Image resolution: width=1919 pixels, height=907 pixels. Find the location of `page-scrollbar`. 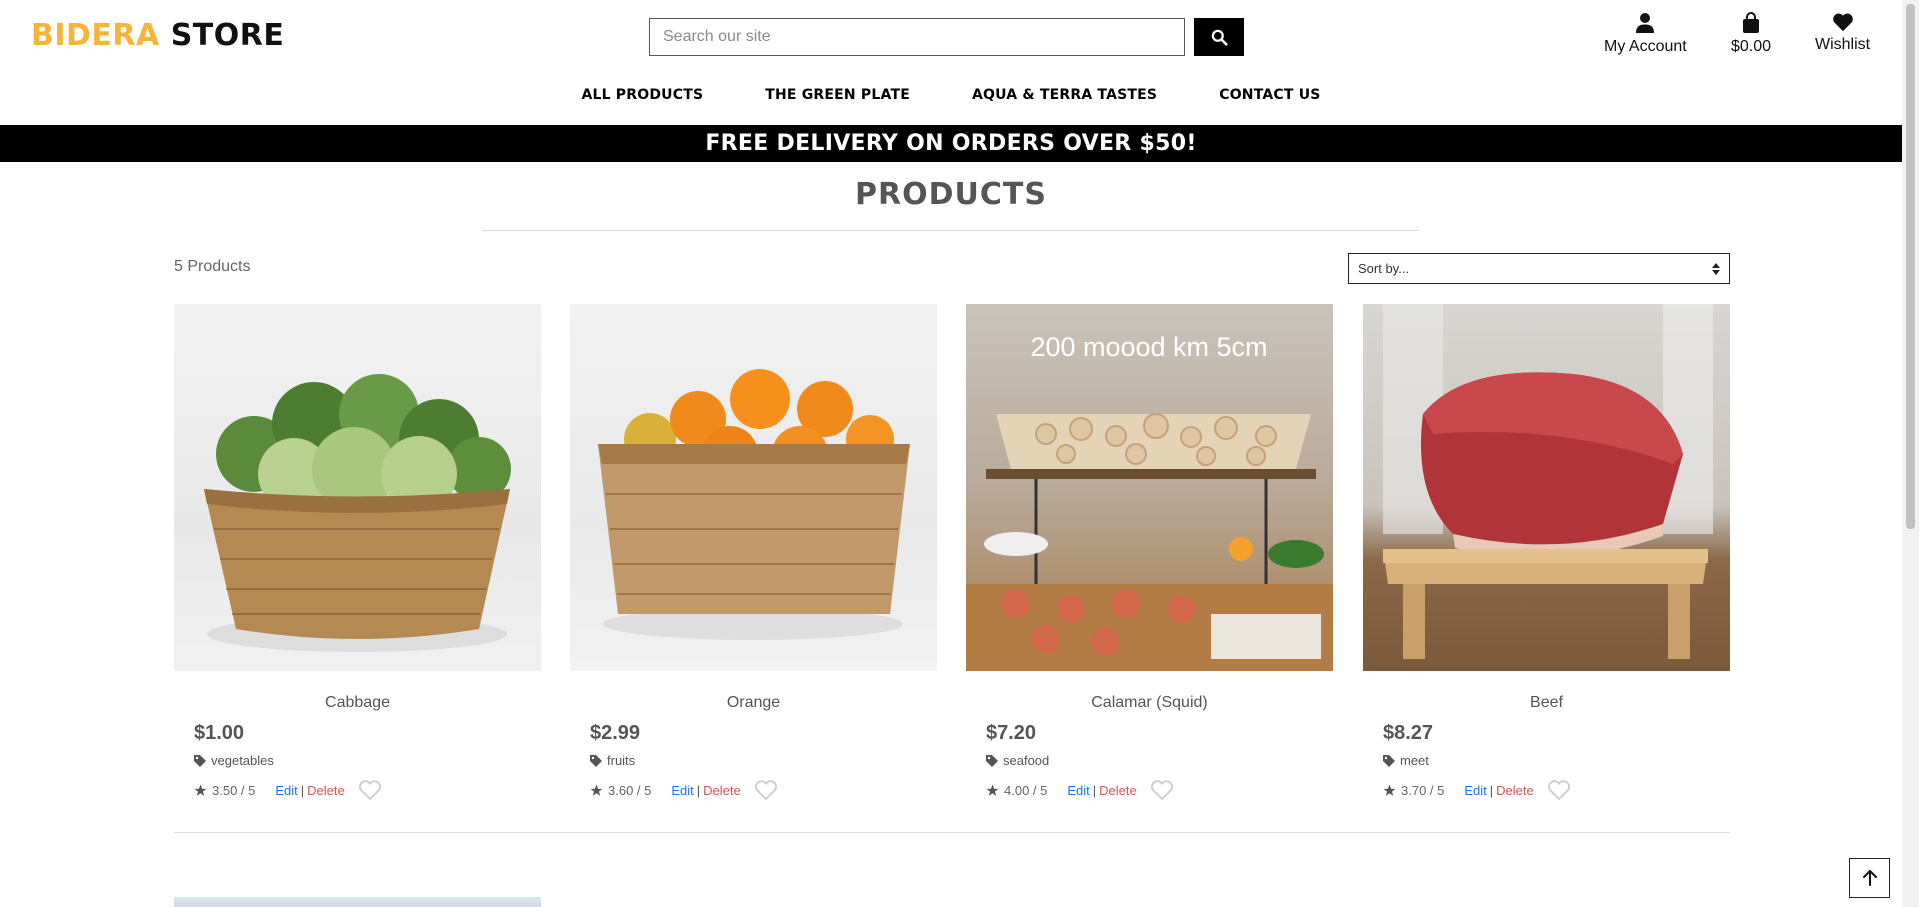

page-scrollbar is located at coordinates (1910, 453).